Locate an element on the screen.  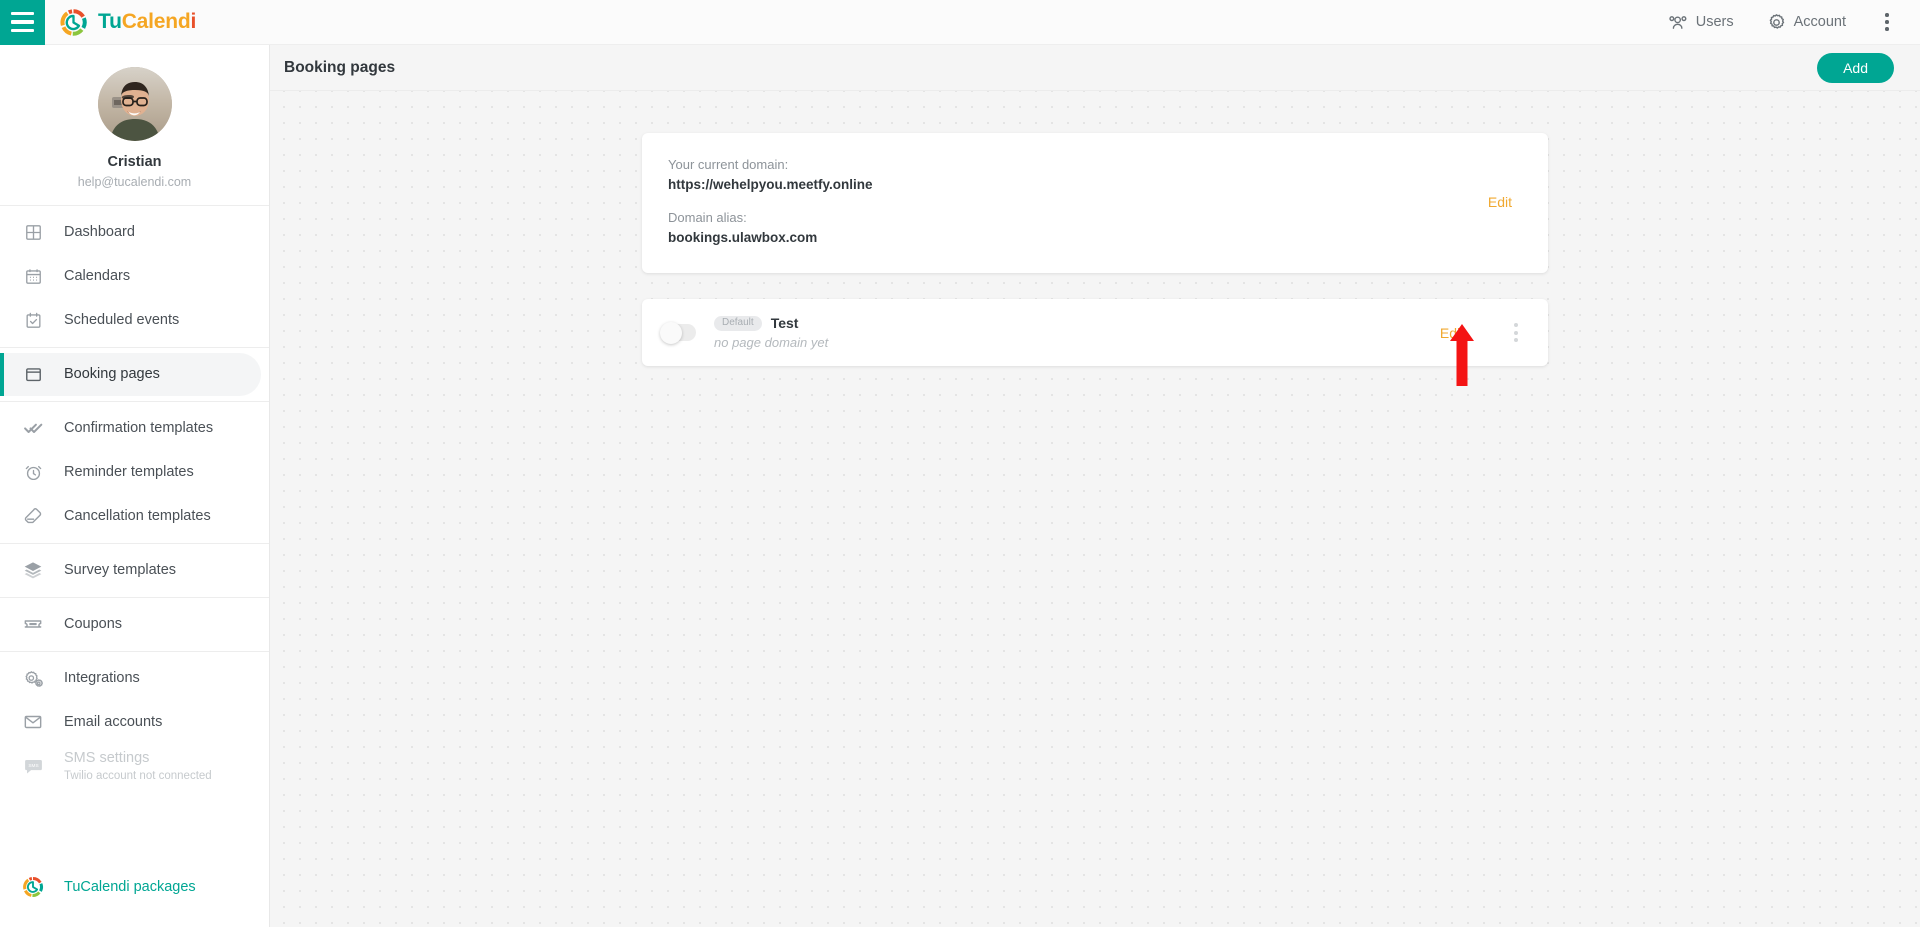
add-button: Add is located at coordinates (1855, 67).